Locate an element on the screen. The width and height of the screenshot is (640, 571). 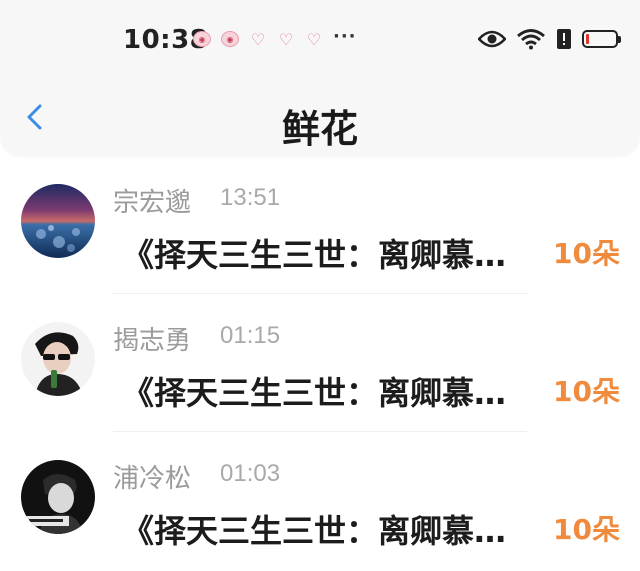
avatar-man-sunglasses-icon is located at coordinates (58, 359).